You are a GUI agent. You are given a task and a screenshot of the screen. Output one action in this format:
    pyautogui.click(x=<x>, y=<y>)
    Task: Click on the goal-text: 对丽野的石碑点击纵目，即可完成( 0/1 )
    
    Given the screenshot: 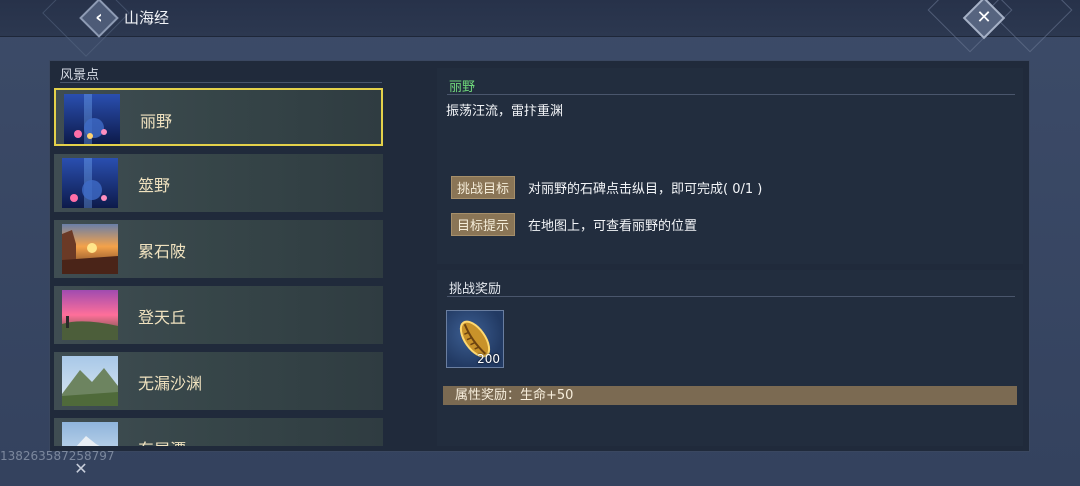 What is the action you would take?
    pyautogui.click(x=645, y=189)
    